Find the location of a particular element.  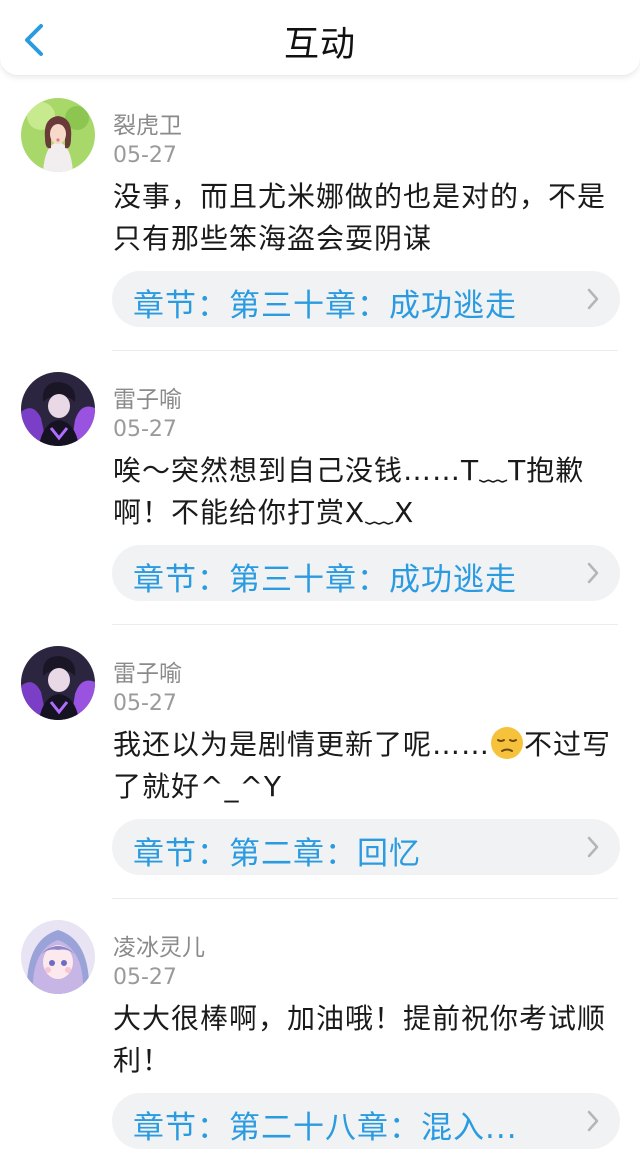

username: 裂虎卫 is located at coordinates (147, 126).